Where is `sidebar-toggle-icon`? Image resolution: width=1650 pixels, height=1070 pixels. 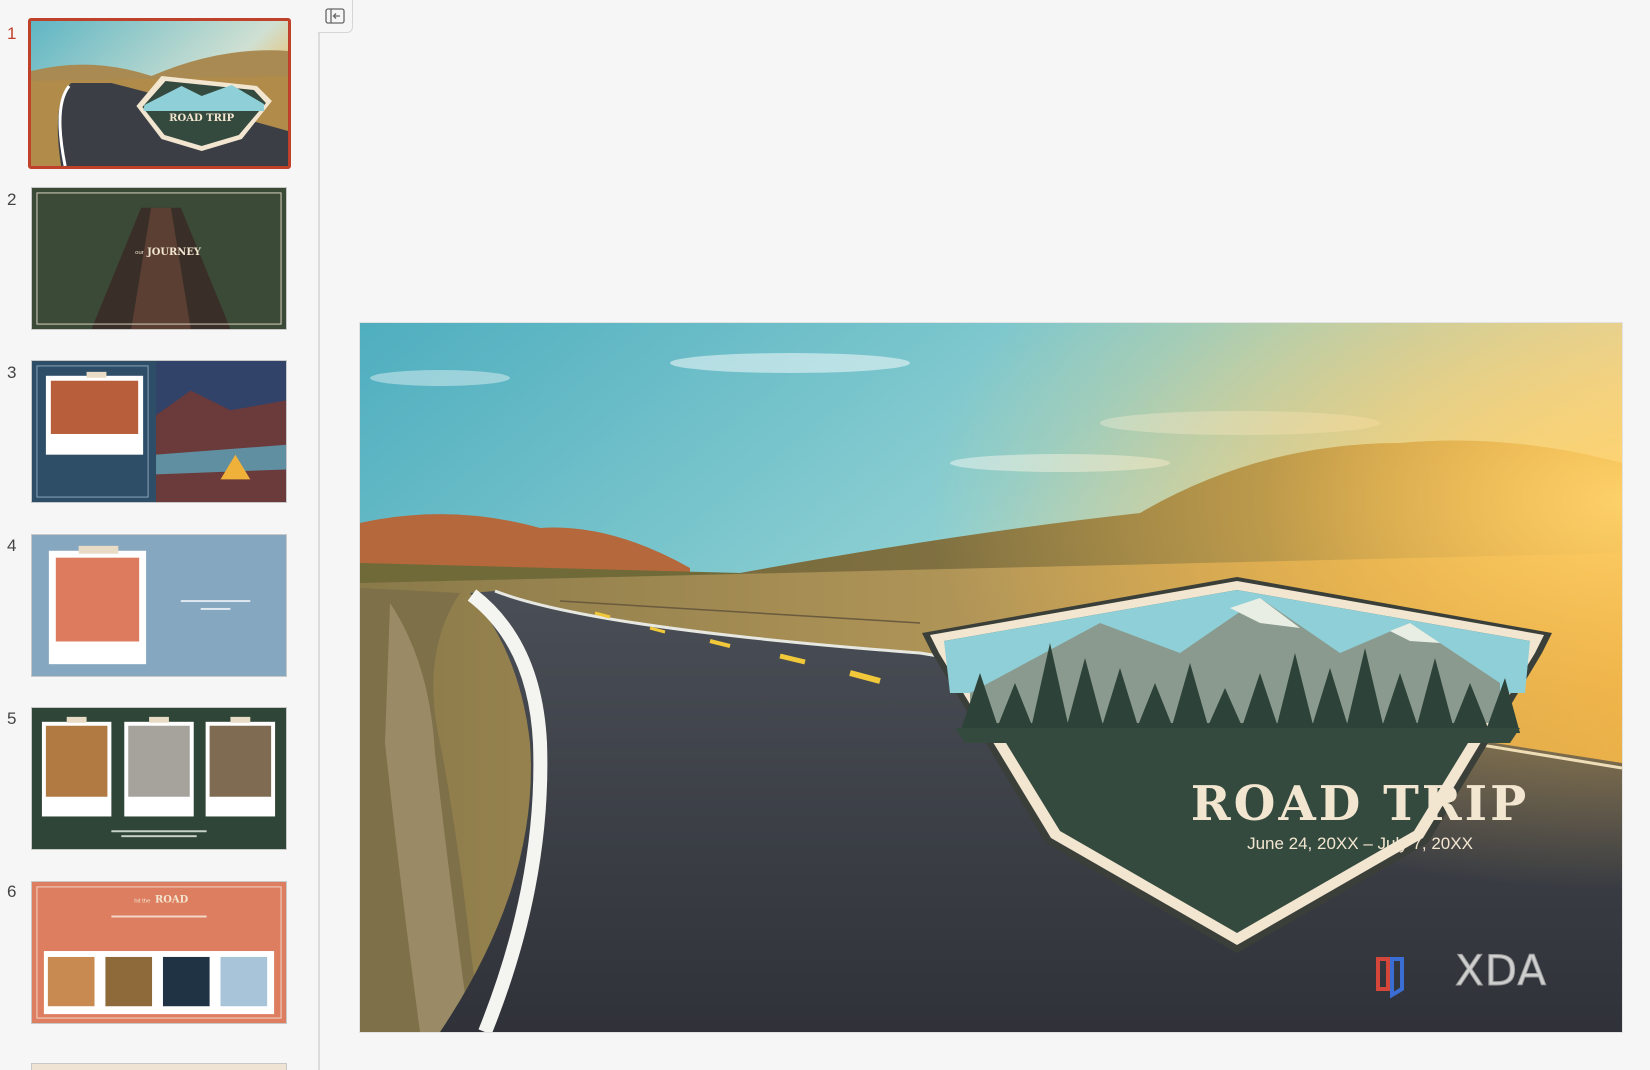
sidebar-toggle-icon is located at coordinates (335, 16).